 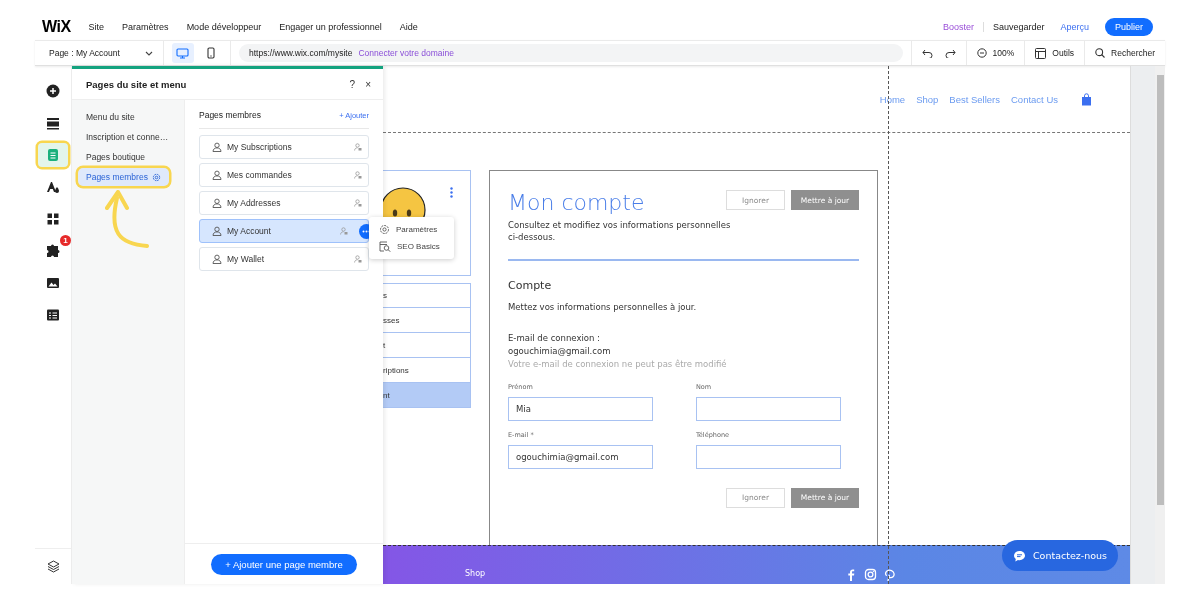 I want to click on page-search-icon, so click(x=385, y=246).